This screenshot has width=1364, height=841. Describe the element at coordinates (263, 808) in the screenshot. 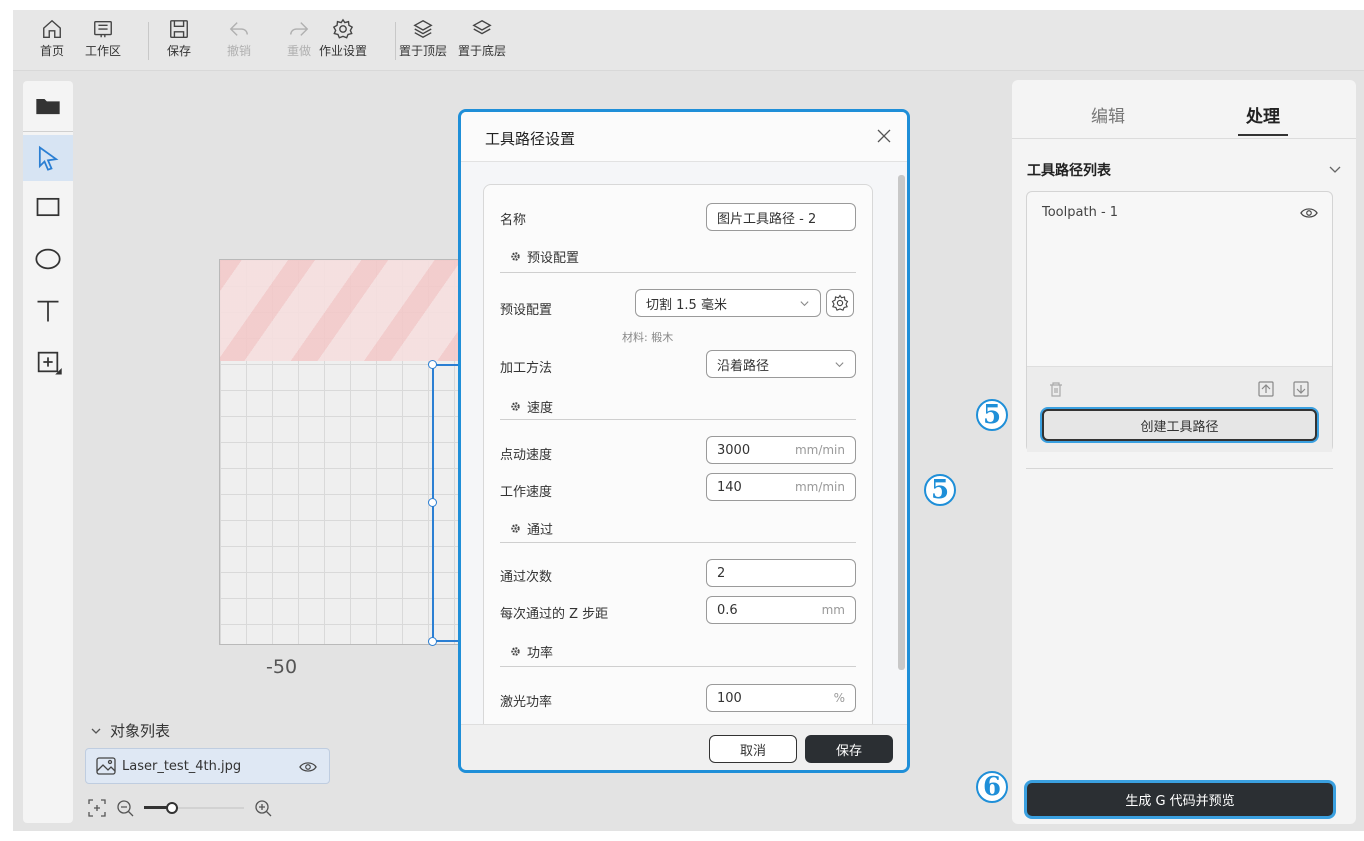

I see `zoom-in-icon` at that location.